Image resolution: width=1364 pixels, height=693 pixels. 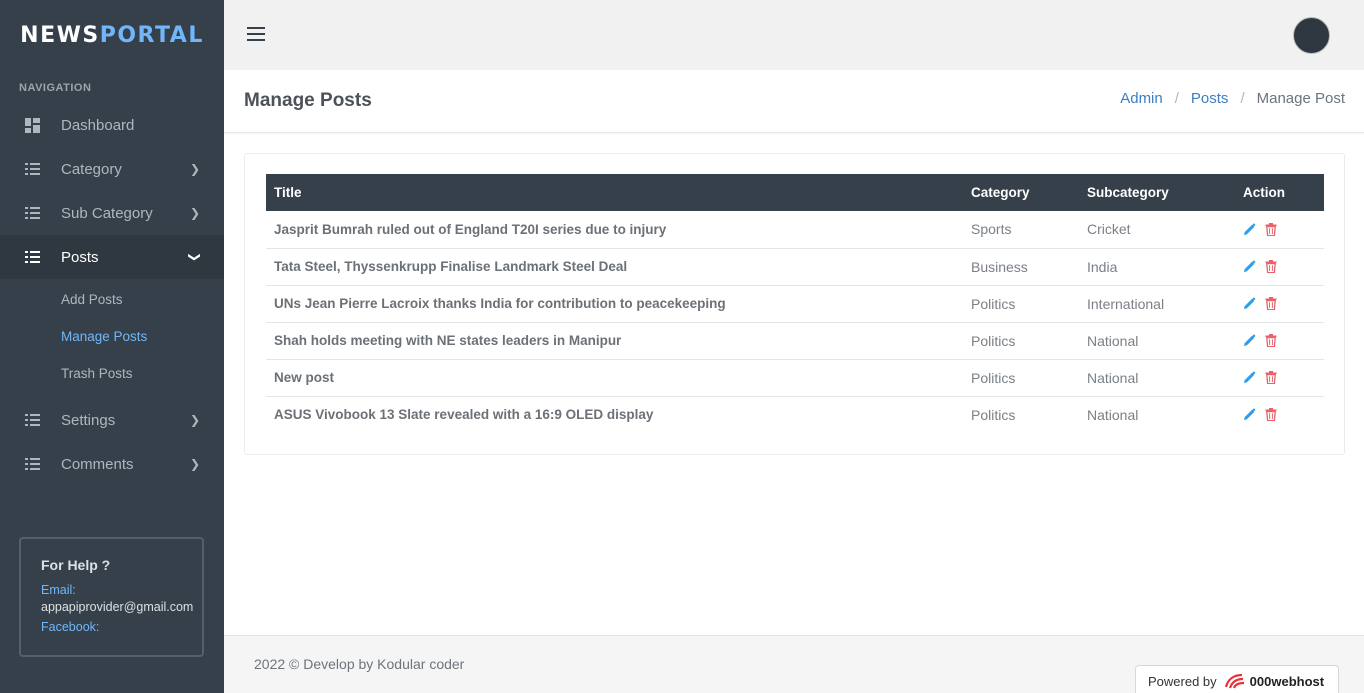 I want to click on menu-toggle-icon, so click(x=256, y=34).